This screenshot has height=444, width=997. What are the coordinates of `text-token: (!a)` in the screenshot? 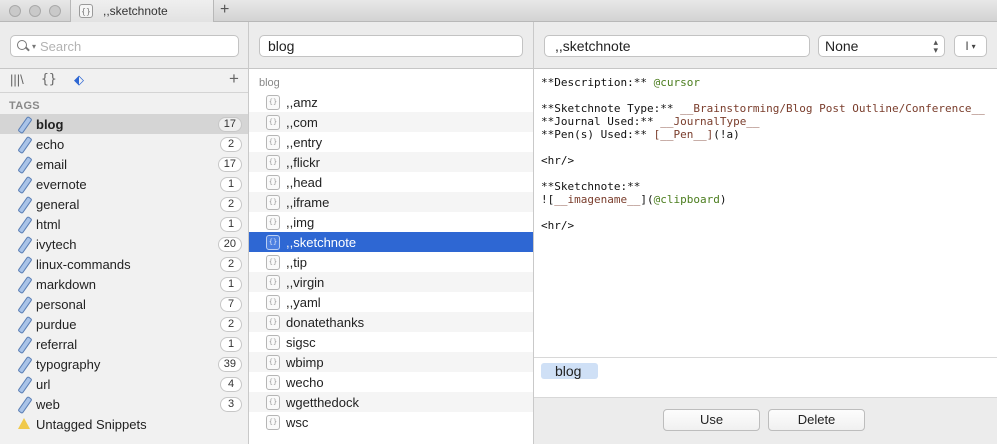 It's located at (726, 134).